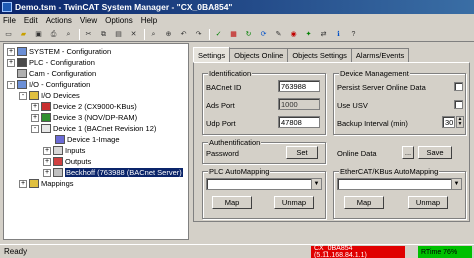 The height and width of the screenshot is (258, 474). What do you see at coordinates (118, 34) in the screenshot?
I see `paste-icon: ▤` at bounding box center [118, 34].